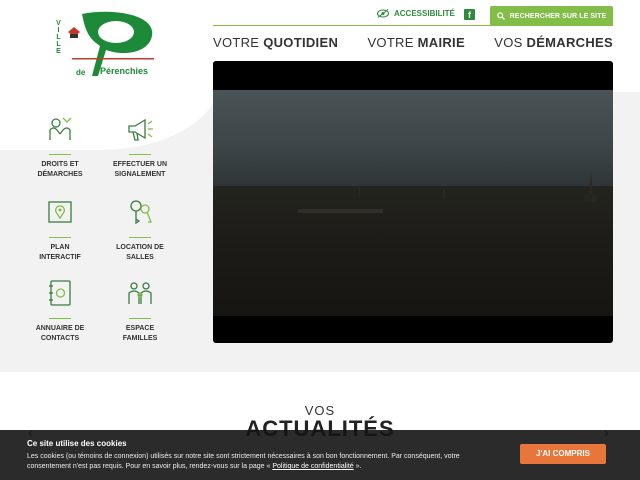  Describe the element at coordinates (140, 174) in the screenshot. I see `quicklink-label-2: SIGNALEMENT` at that location.